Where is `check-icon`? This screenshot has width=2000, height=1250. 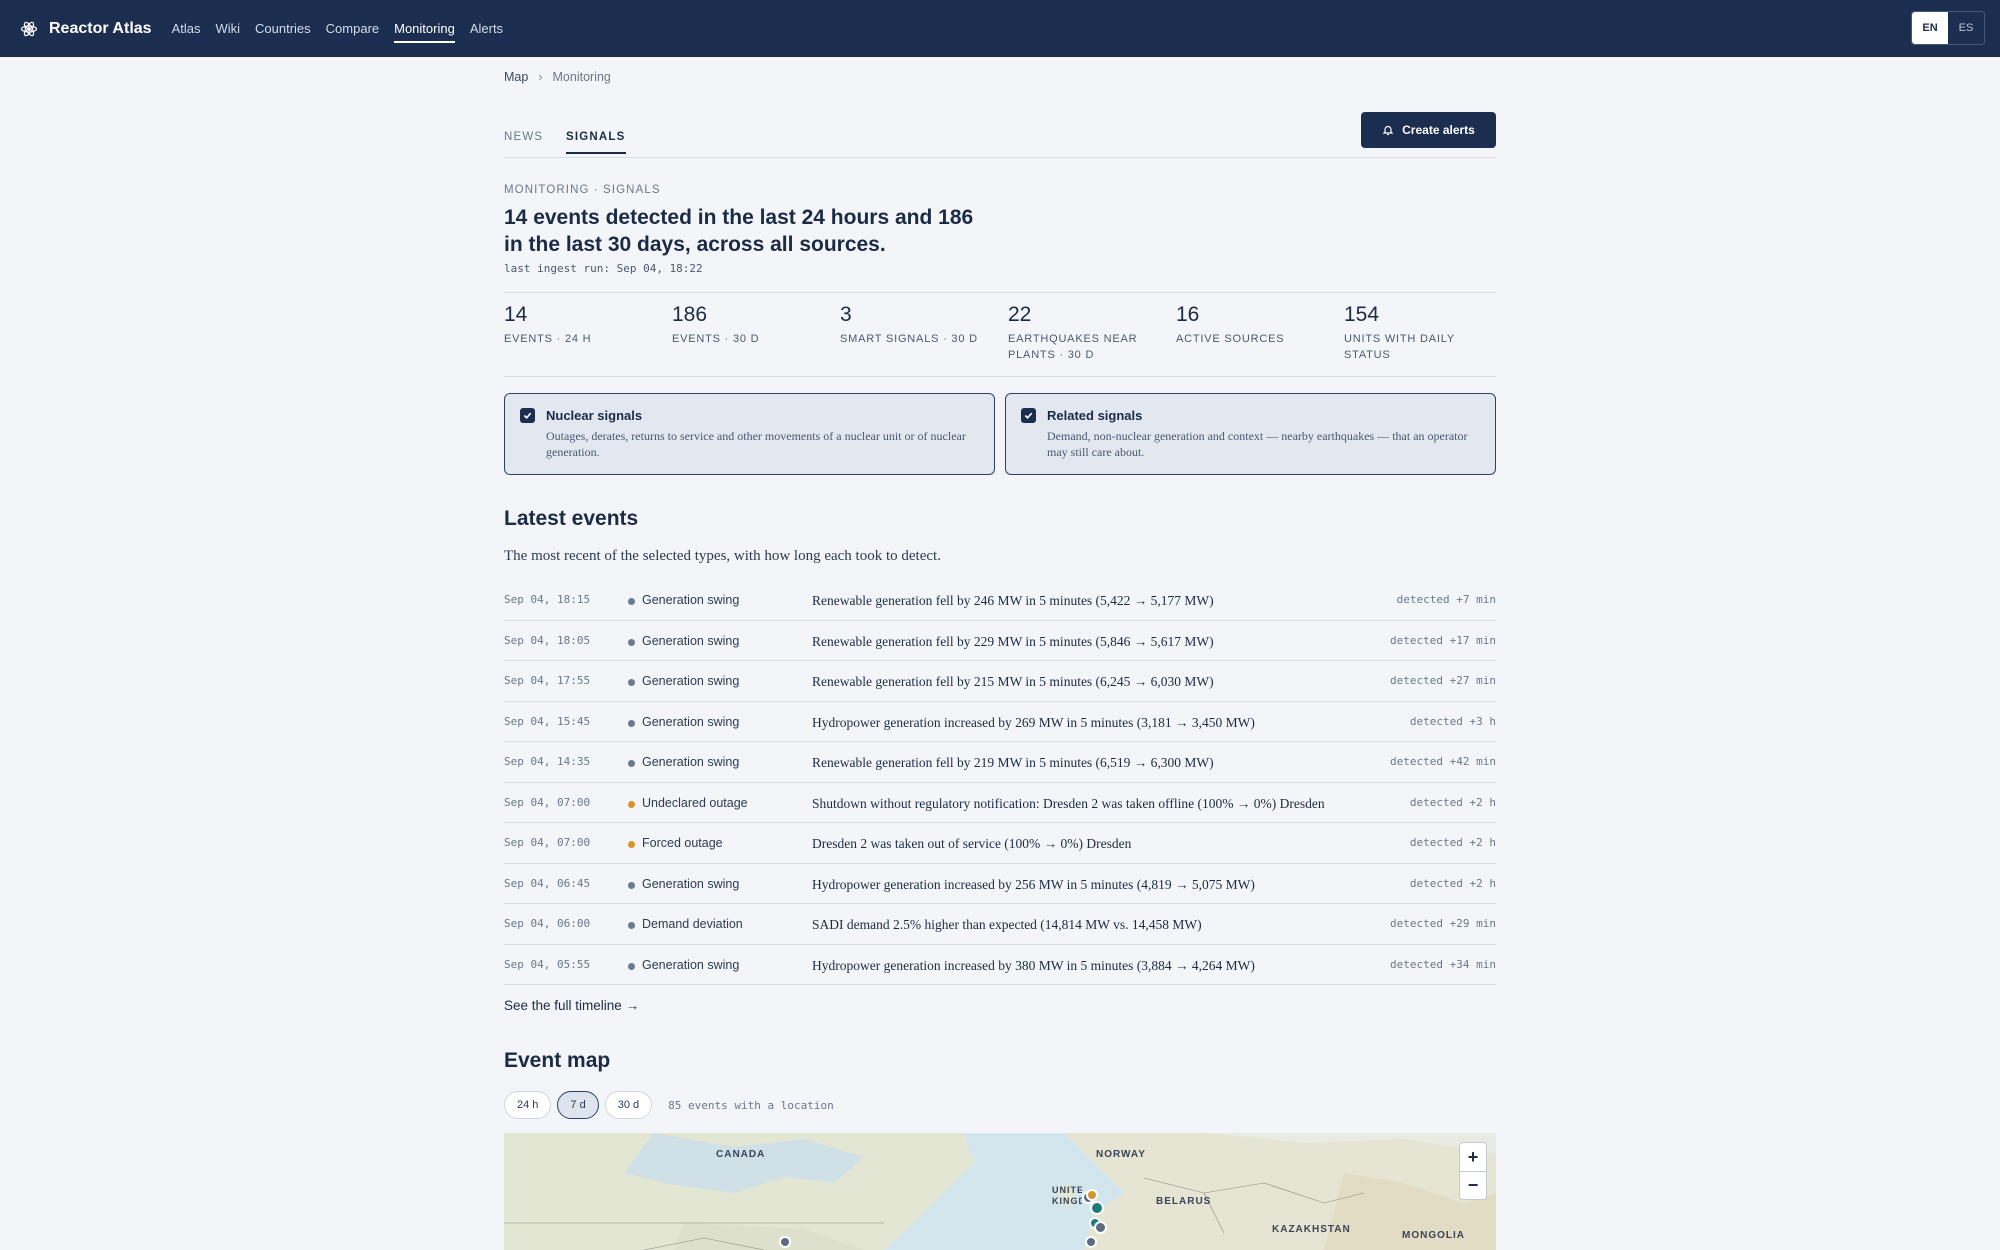
check-icon is located at coordinates (527, 415).